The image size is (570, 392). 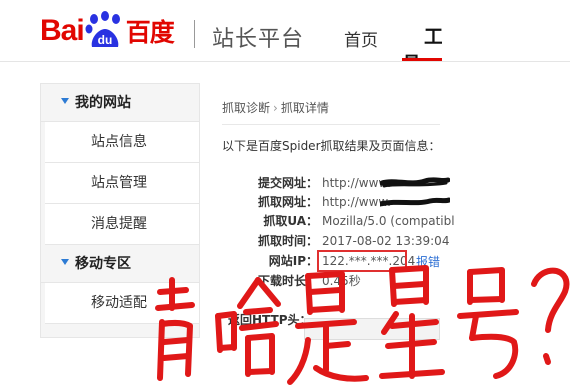 I want to click on site-title: 站长平台, so click(x=258, y=39).